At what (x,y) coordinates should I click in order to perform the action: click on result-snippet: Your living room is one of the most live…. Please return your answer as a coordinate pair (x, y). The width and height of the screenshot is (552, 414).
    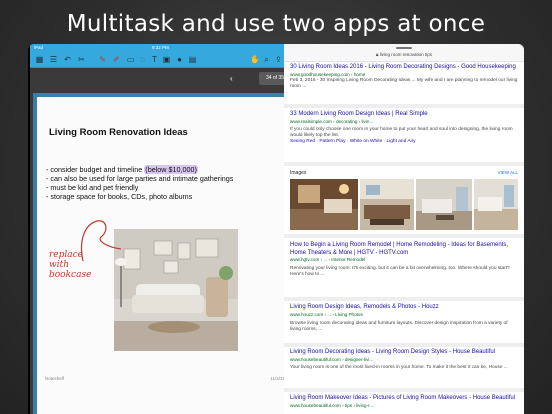
    Looking at the image, I should click on (399, 367).